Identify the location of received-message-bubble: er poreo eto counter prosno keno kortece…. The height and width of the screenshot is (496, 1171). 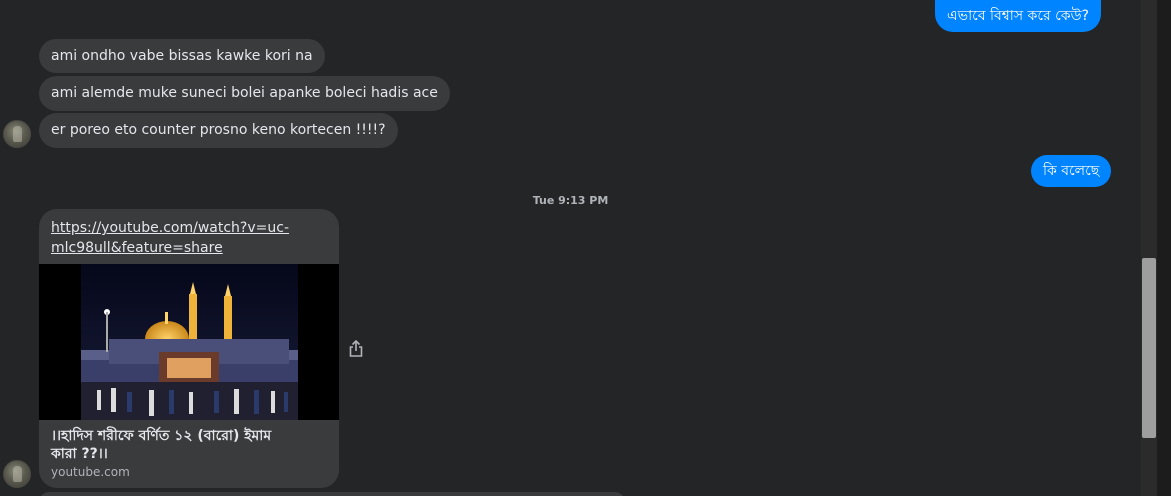
(218, 130).